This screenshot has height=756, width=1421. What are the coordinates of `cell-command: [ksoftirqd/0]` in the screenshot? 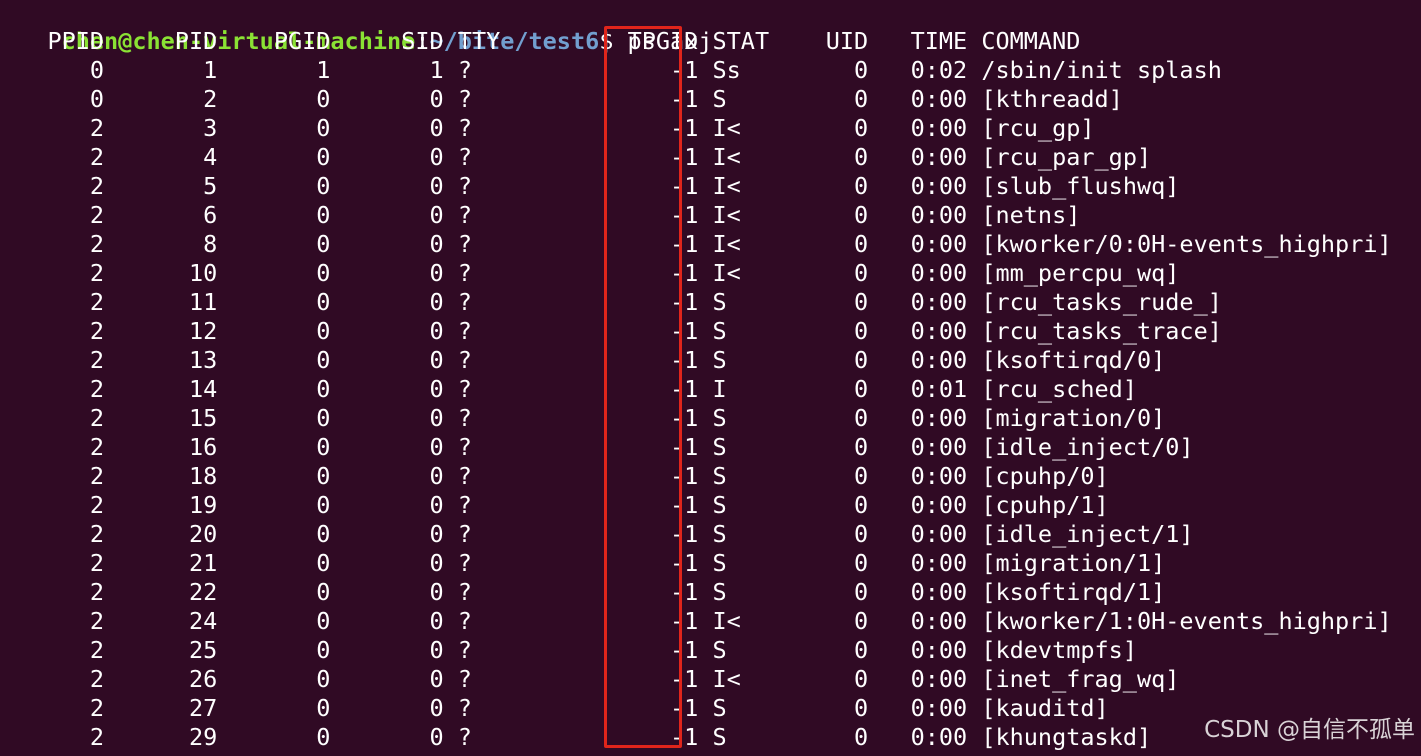 It's located at (1073, 360).